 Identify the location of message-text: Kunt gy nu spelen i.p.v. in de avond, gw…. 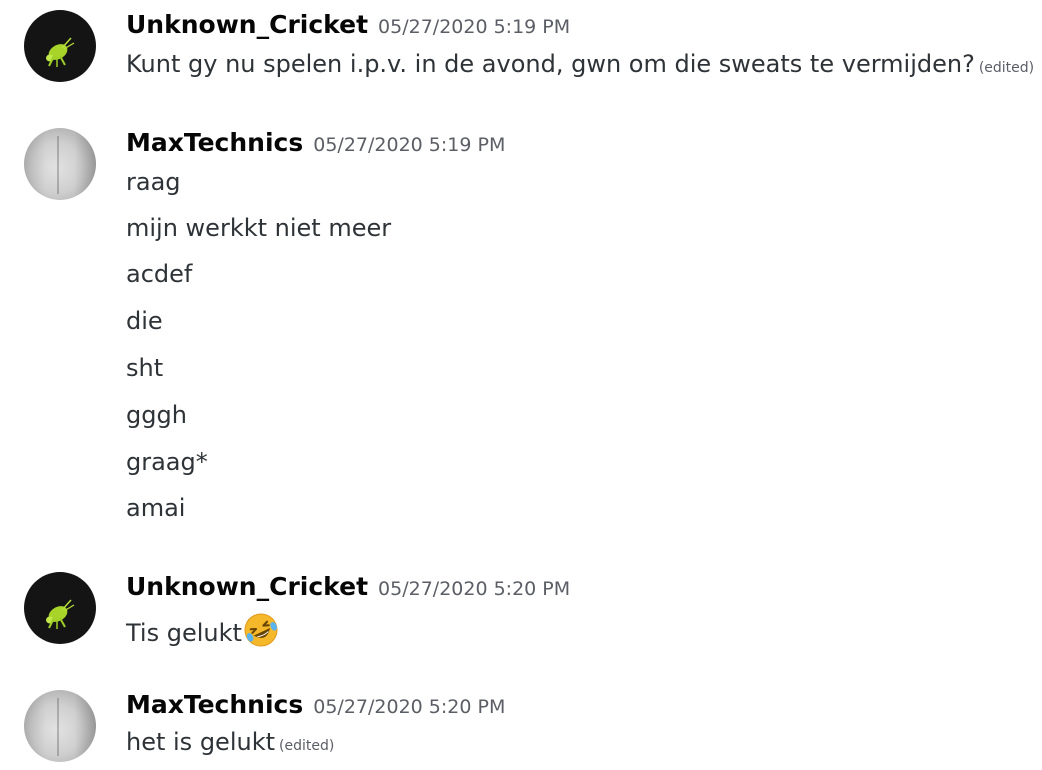
(550, 64).